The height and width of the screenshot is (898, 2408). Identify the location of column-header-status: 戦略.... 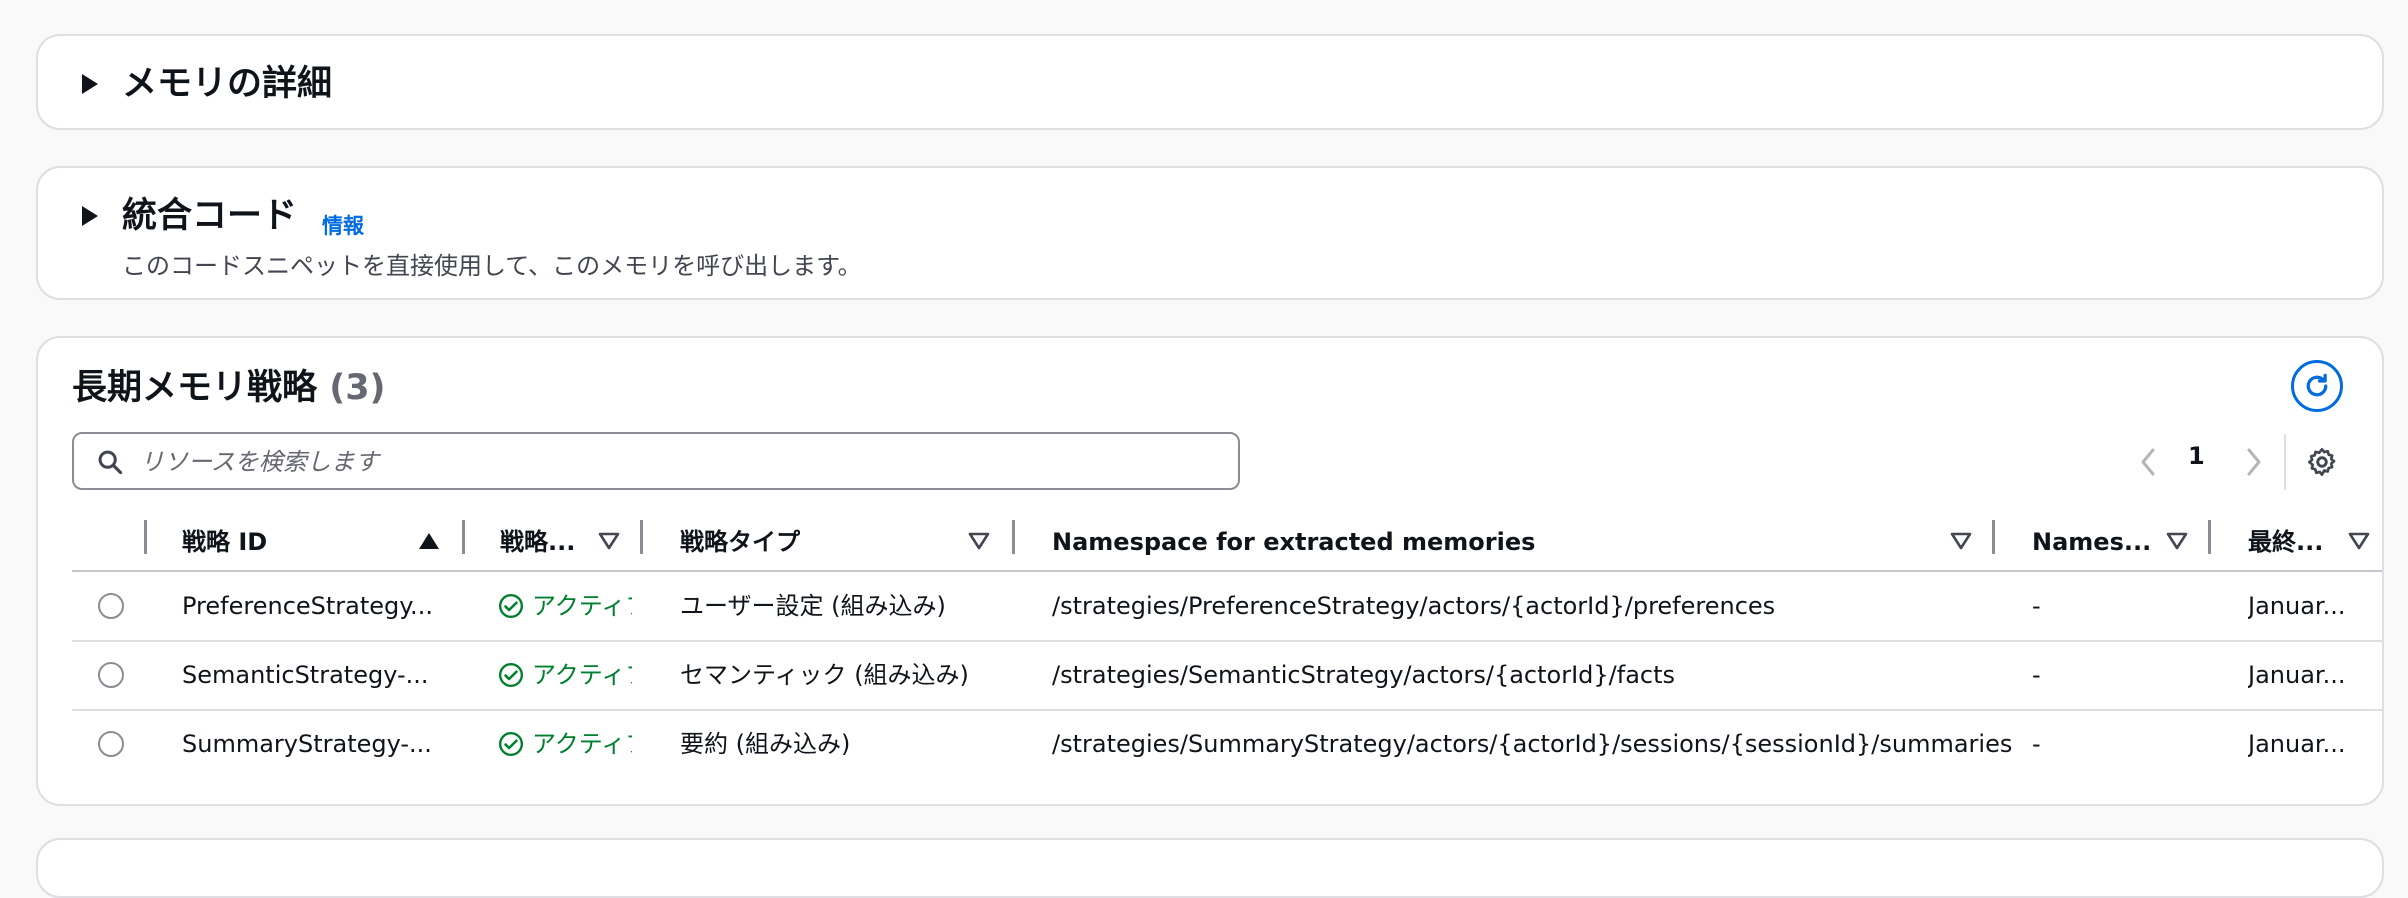
(550, 542).